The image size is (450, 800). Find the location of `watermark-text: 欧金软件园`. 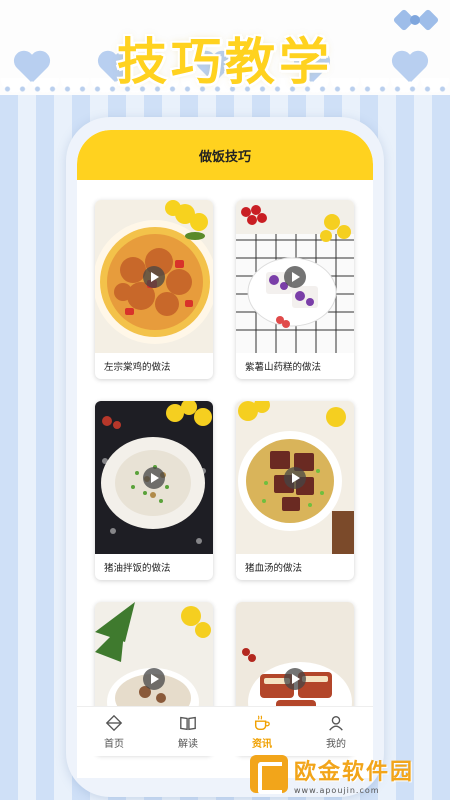

watermark-text: 欧金软件园 is located at coordinates (354, 772).